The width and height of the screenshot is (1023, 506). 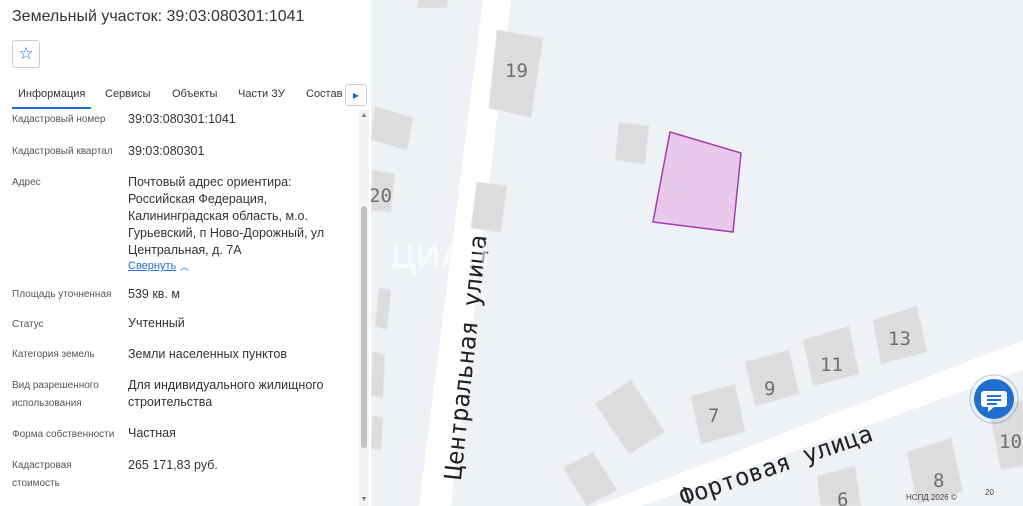 What do you see at coordinates (831, 365) in the screenshot?
I see `house-number: 11` at bounding box center [831, 365].